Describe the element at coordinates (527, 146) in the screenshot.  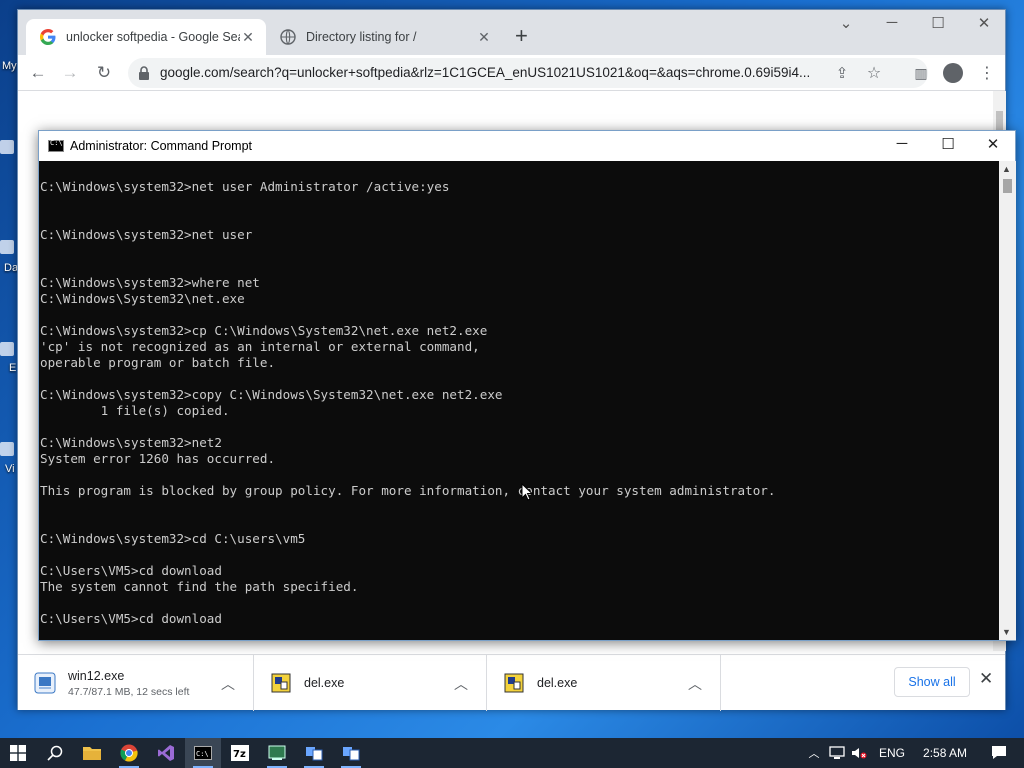
I see `cmd-titlebar: Administrator: Command Prompt ─ ☐ ✕` at that location.